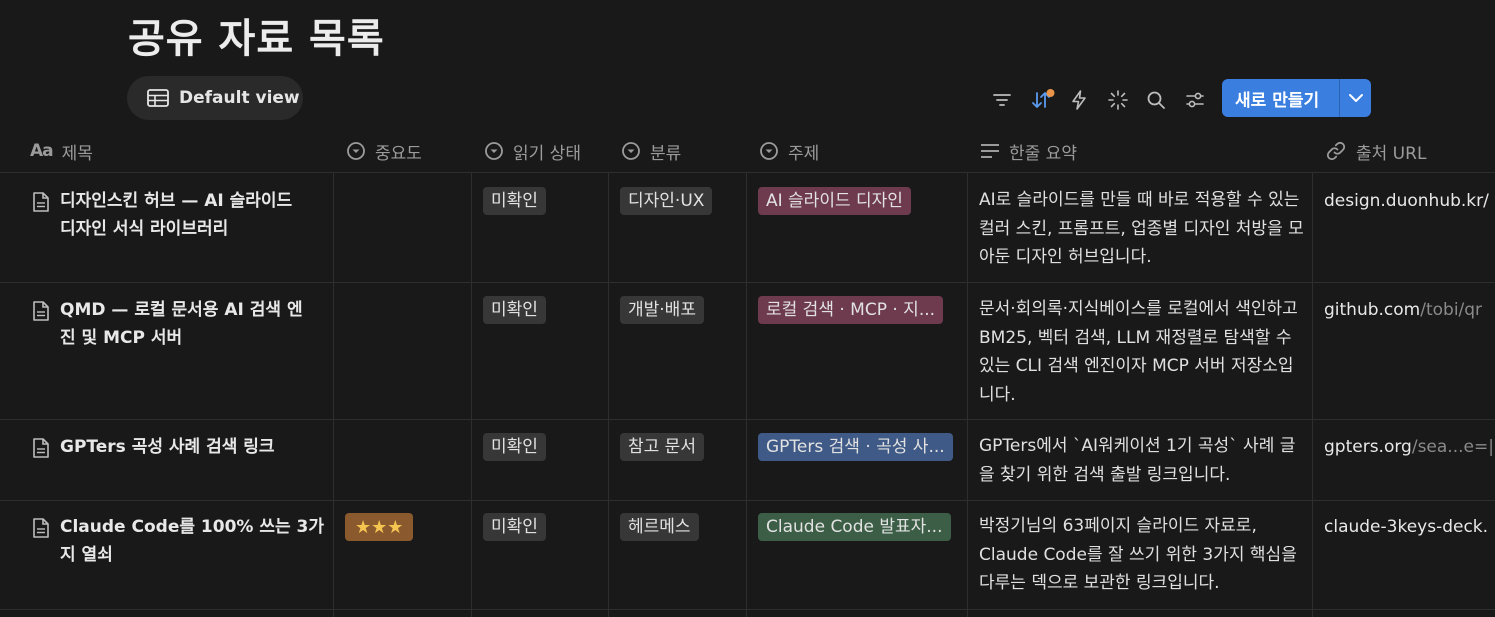 The width and height of the screenshot is (1495, 617). I want to click on row-title-line: QMD — 로컬 문서용 AI 검색 엔, so click(181, 310).